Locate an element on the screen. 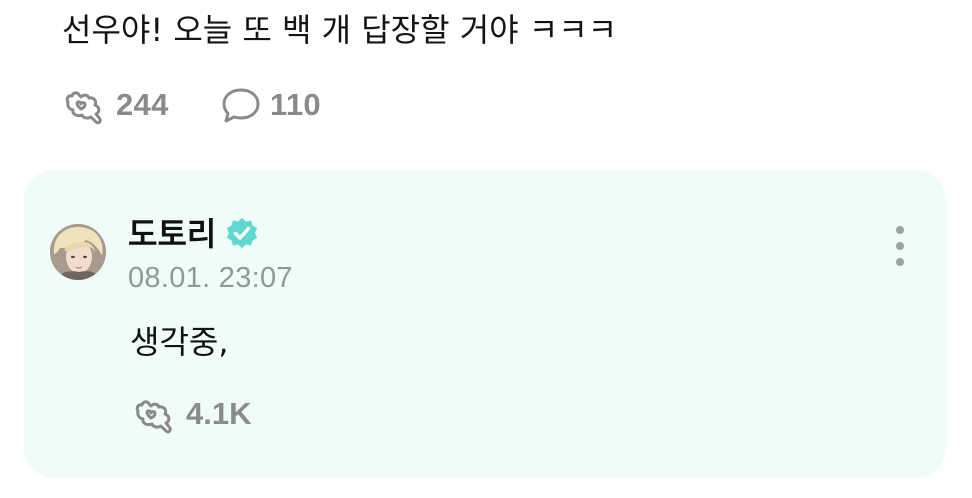 Image resolution: width=972 pixels, height=498 pixels. post-text: 선우야! 오늘 또 백 개 답장할 거야 ㅋㅋㅋ is located at coordinates (340, 30).